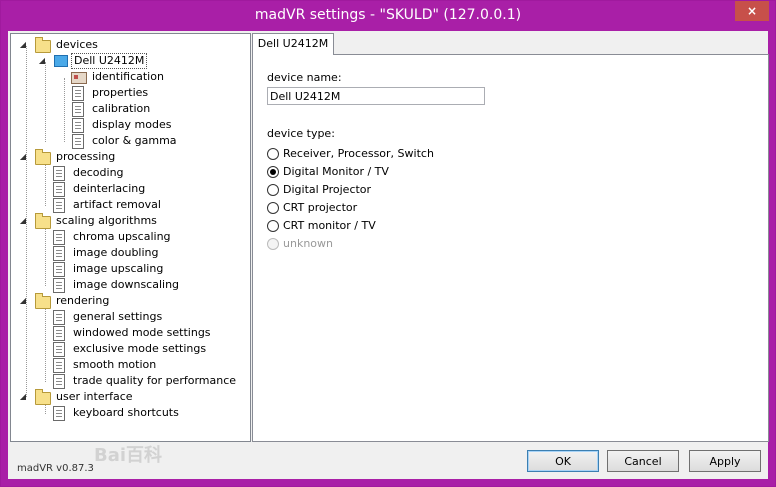  I want to click on identification-icon, so click(79, 78).